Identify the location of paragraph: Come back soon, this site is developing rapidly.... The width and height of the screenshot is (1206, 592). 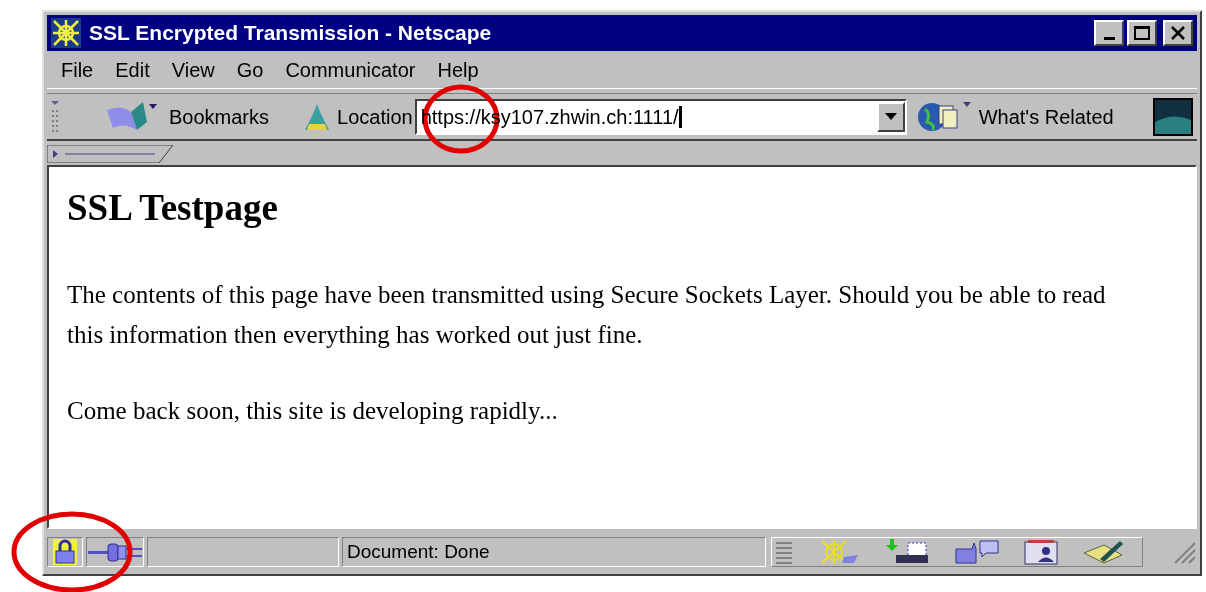
(313, 411).